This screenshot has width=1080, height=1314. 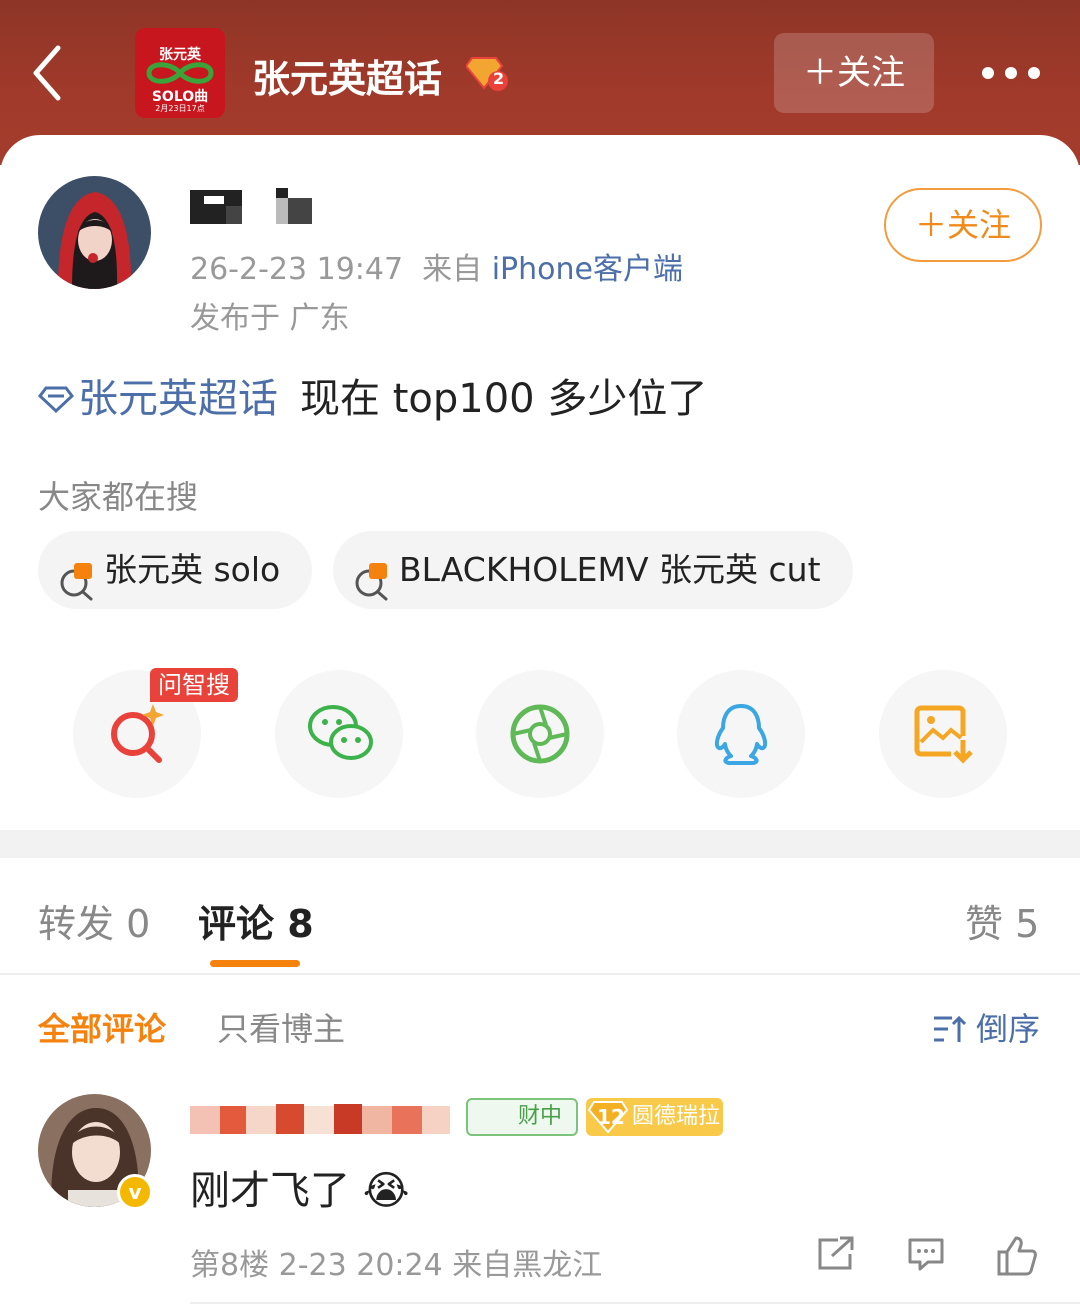 I want to click on follow-author-button: ＋关注, so click(x=963, y=225).